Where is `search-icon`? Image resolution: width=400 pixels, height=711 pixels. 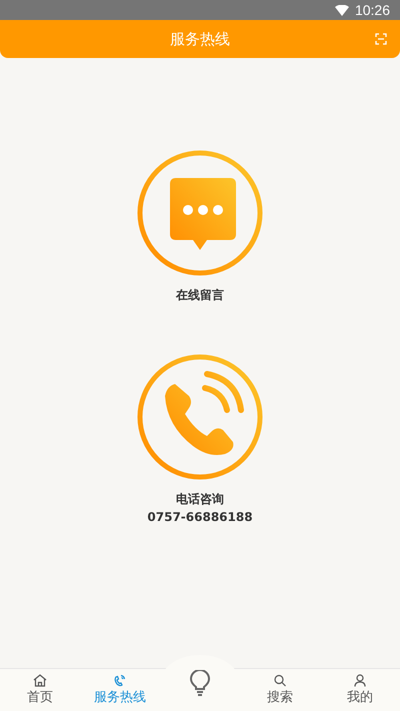 search-icon is located at coordinates (280, 680).